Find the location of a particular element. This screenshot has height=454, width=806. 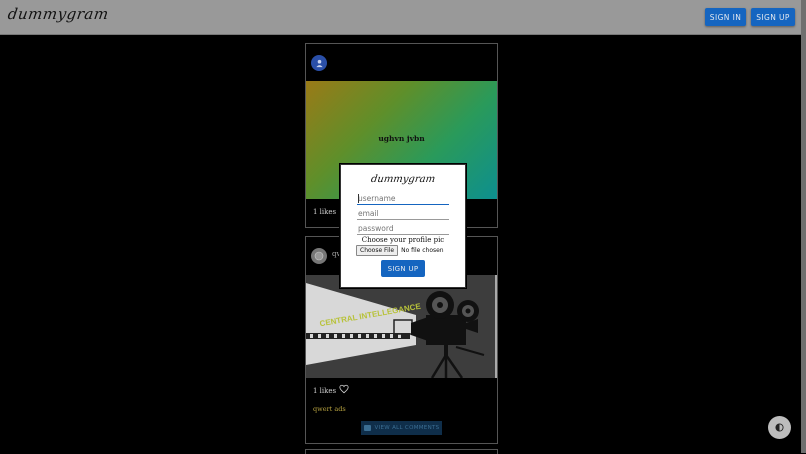

email-input is located at coordinates (403, 214).